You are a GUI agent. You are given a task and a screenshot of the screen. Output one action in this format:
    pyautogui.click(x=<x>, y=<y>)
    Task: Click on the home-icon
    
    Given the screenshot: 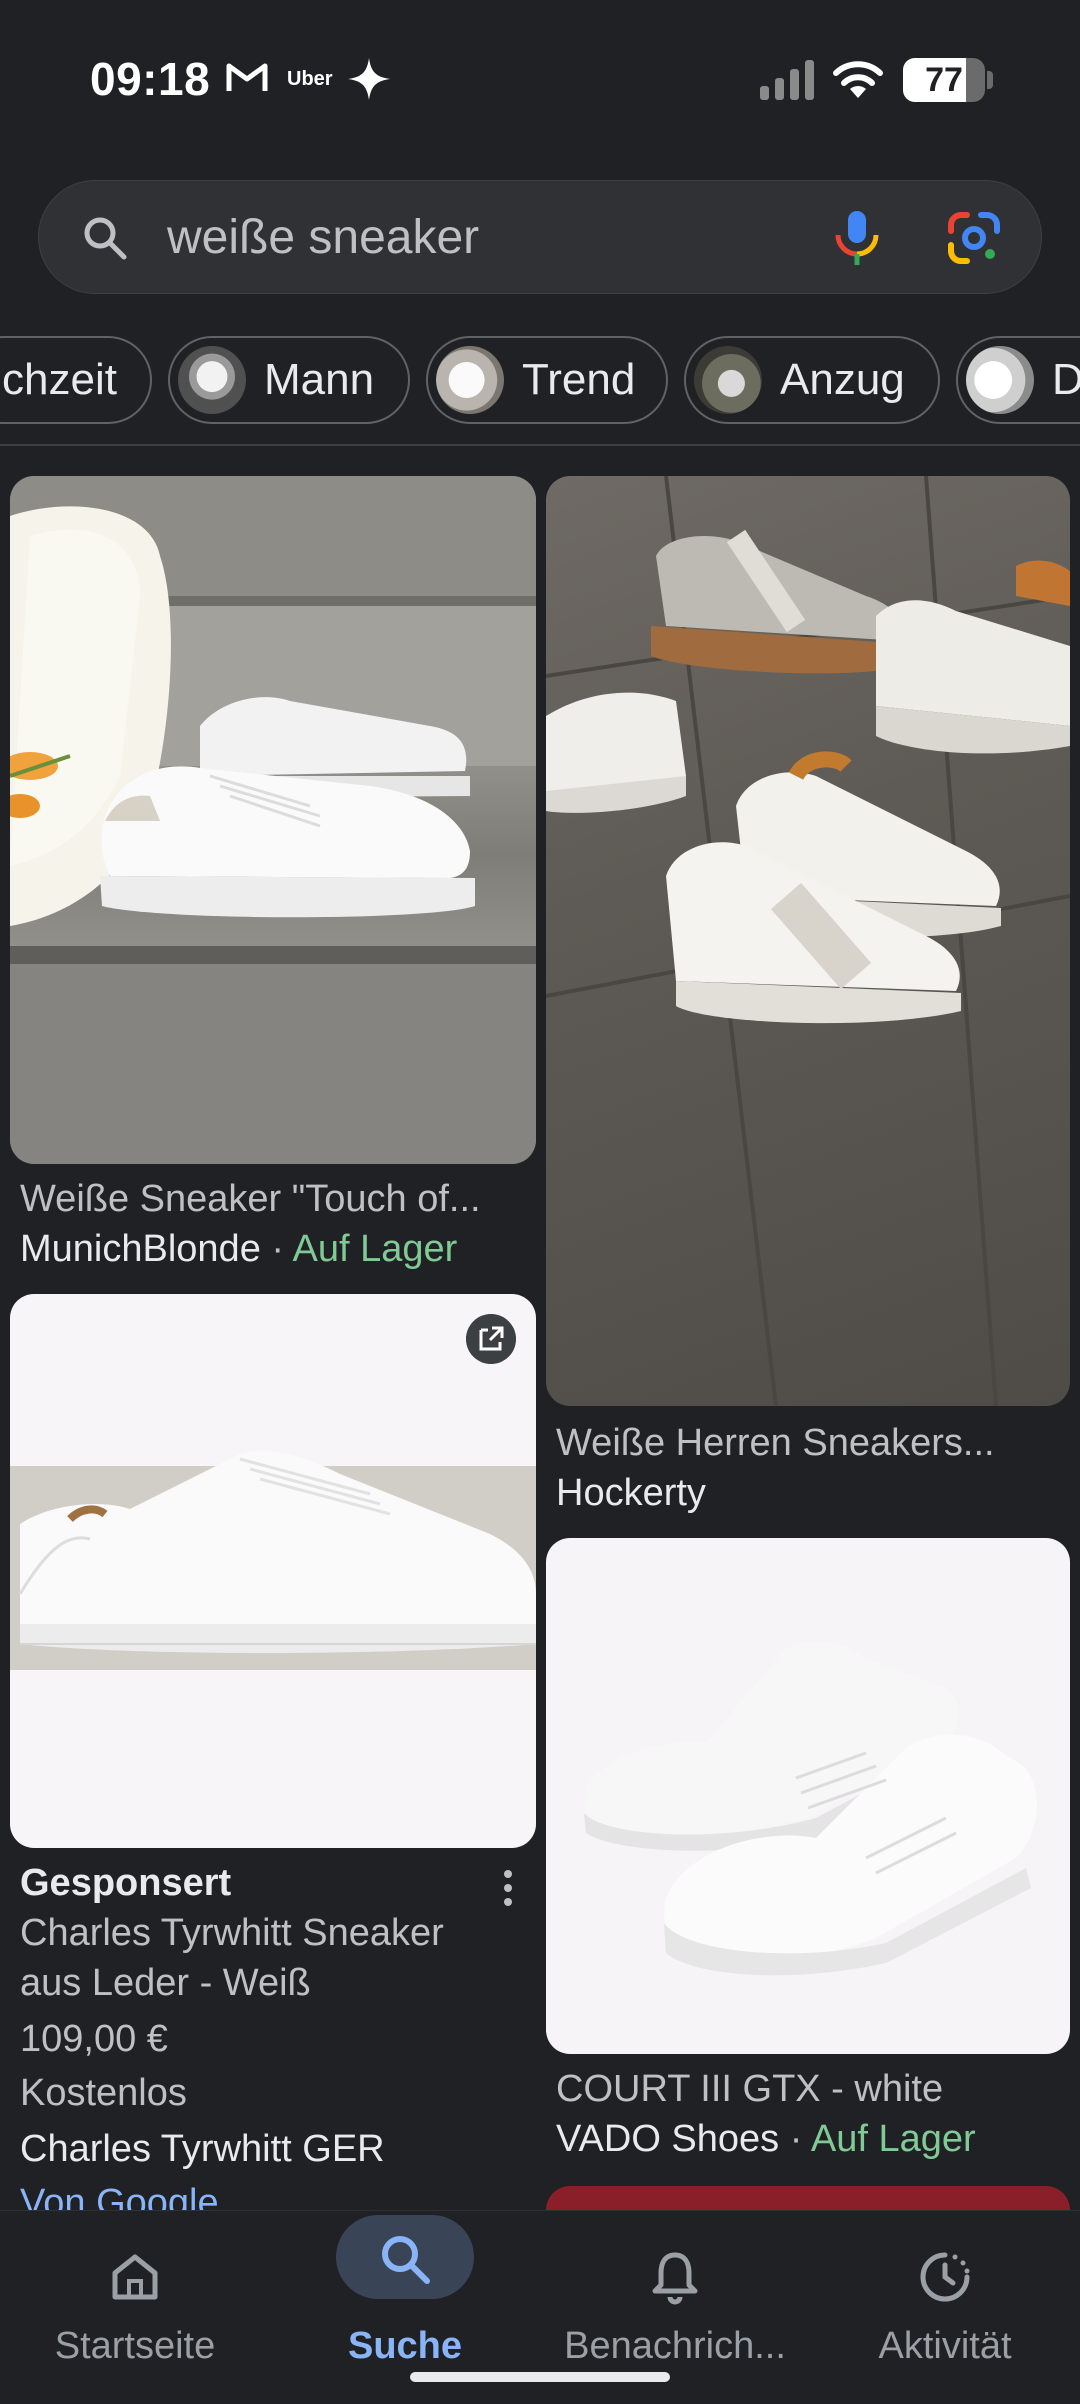 What is the action you would take?
    pyautogui.click(x=135, y=2277)
    